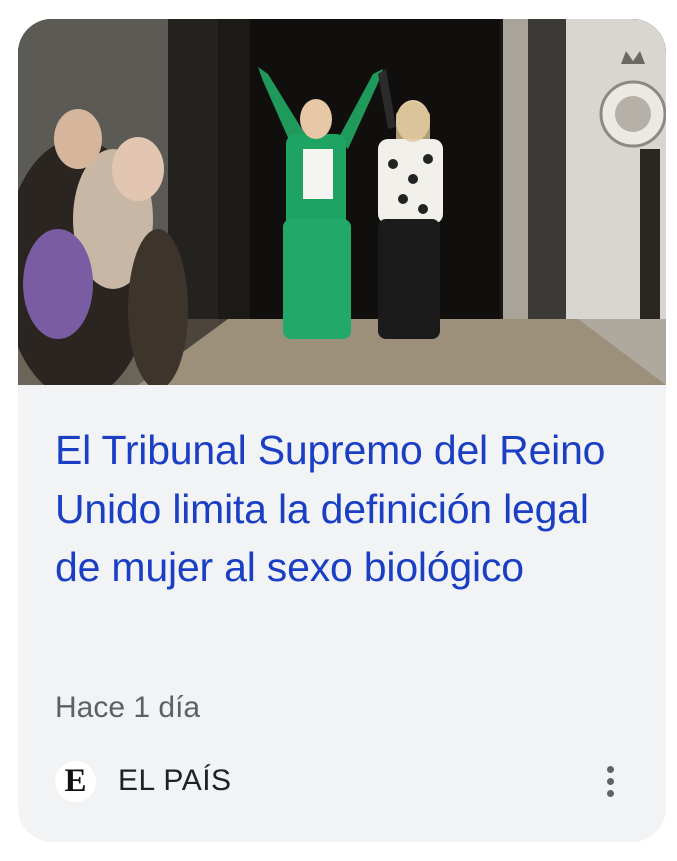 This screenshot has height=861, width=677. I want to click on logo-letter: E, so click(75, 780).